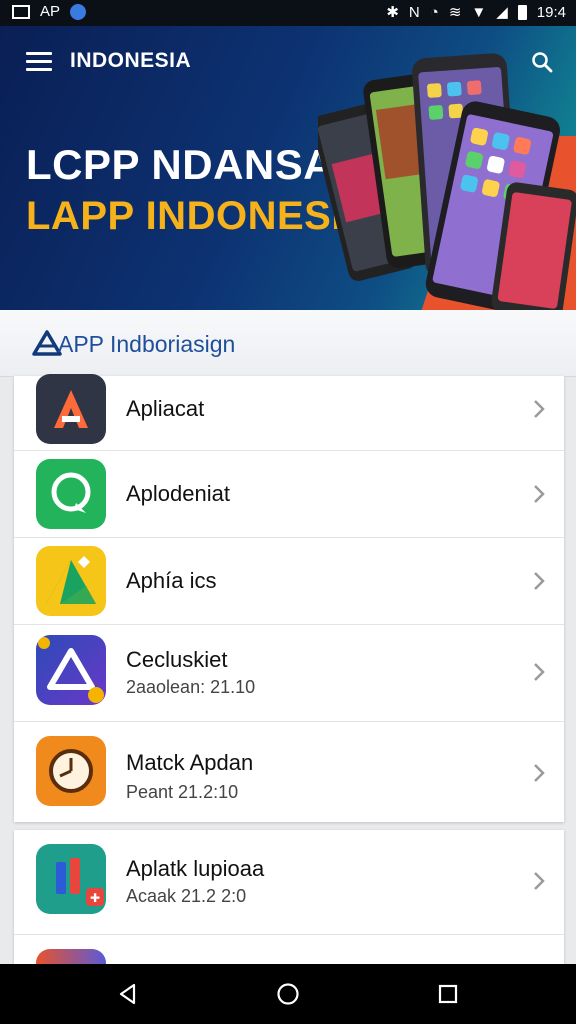  Describe the element at coordinates (78, 11) in the screenshot. I see `app-notification-icon` at that location.